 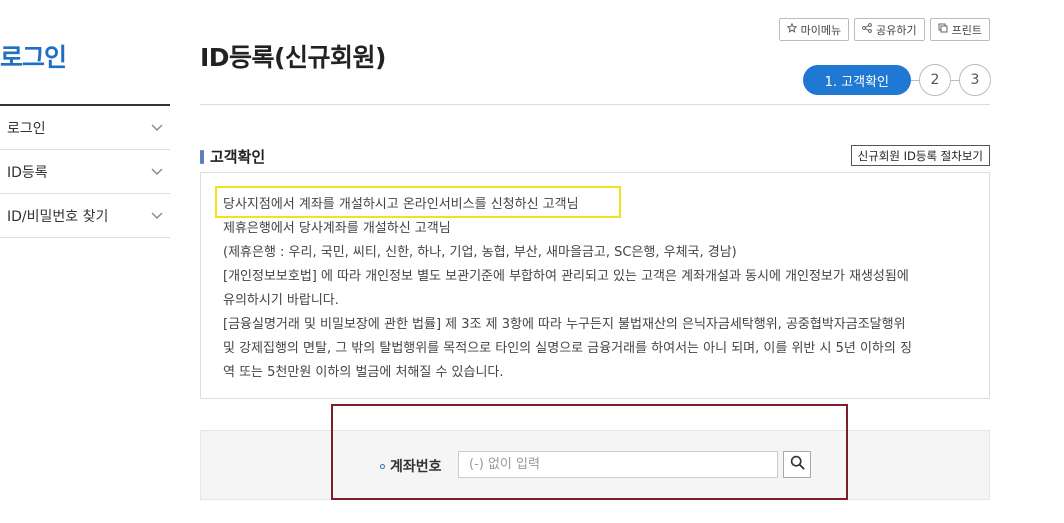 I want to click on step-indicator: 1. 고객확인 2 3, so click(x=896, y=80).